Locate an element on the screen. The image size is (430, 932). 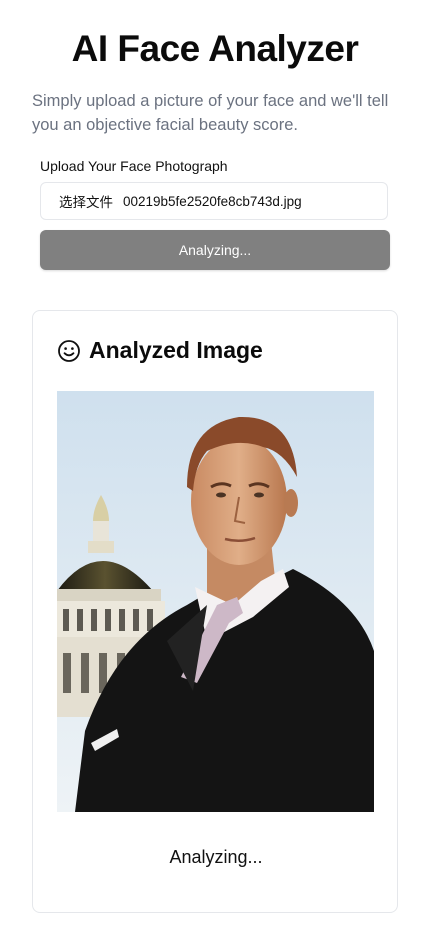
card-header: Analyzed Image is located at coordinates (160, 350).